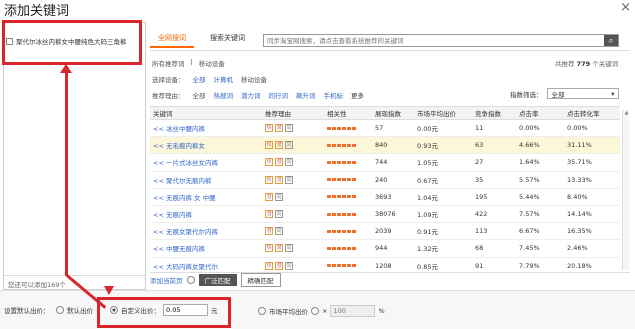  I want to click on search-input, so click(434, 40).